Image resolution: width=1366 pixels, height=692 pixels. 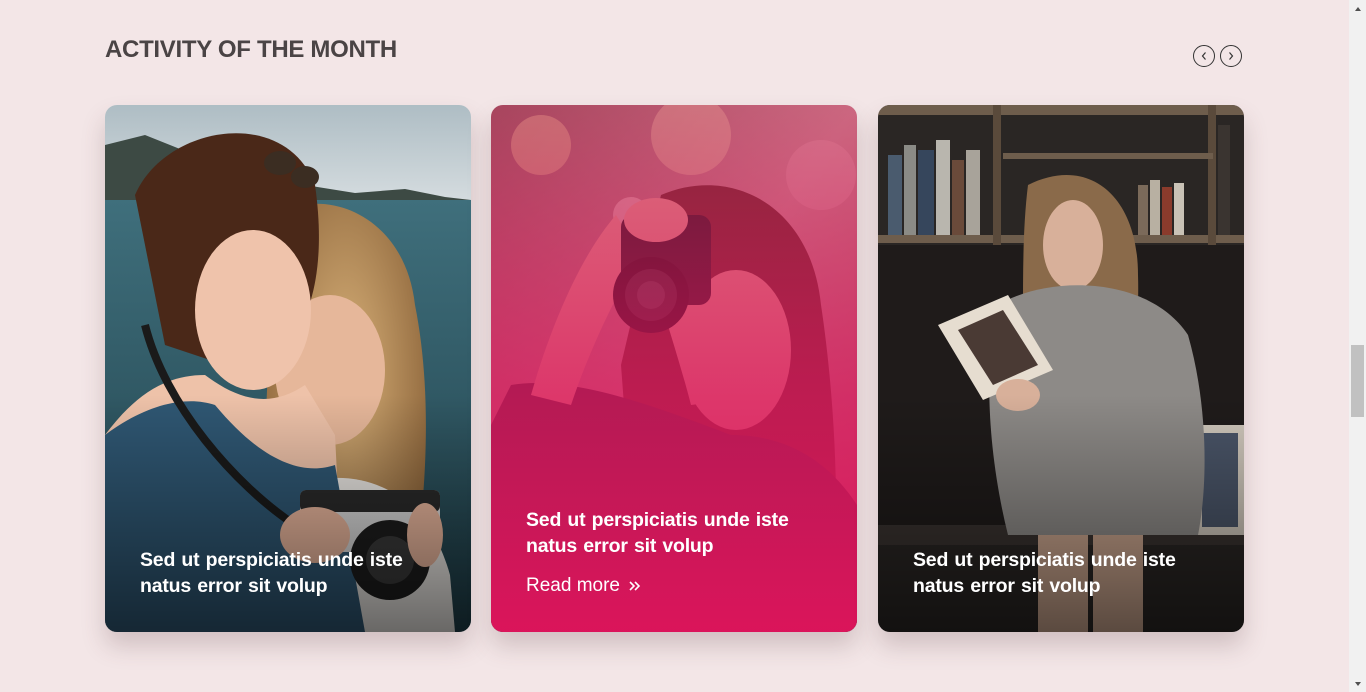 I want to click on read-more-label: Read more, so click(x=573, y=585).